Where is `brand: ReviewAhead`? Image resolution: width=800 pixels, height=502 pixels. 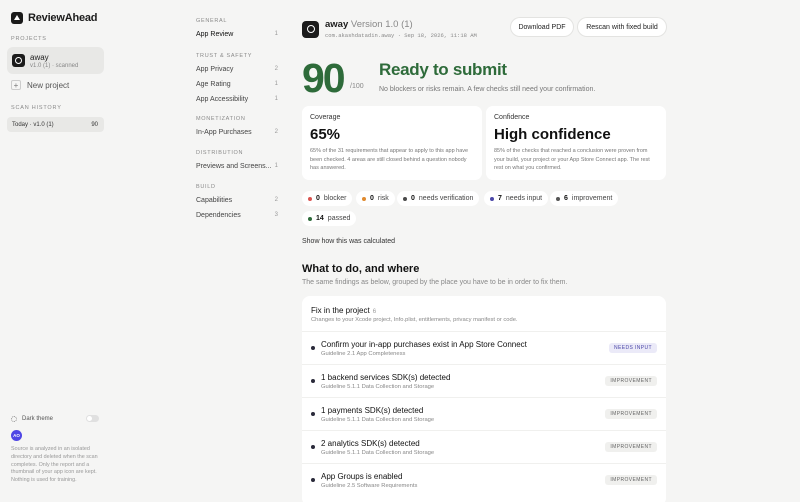
brand: ReviewAhead is located at coordinates (54, 18).